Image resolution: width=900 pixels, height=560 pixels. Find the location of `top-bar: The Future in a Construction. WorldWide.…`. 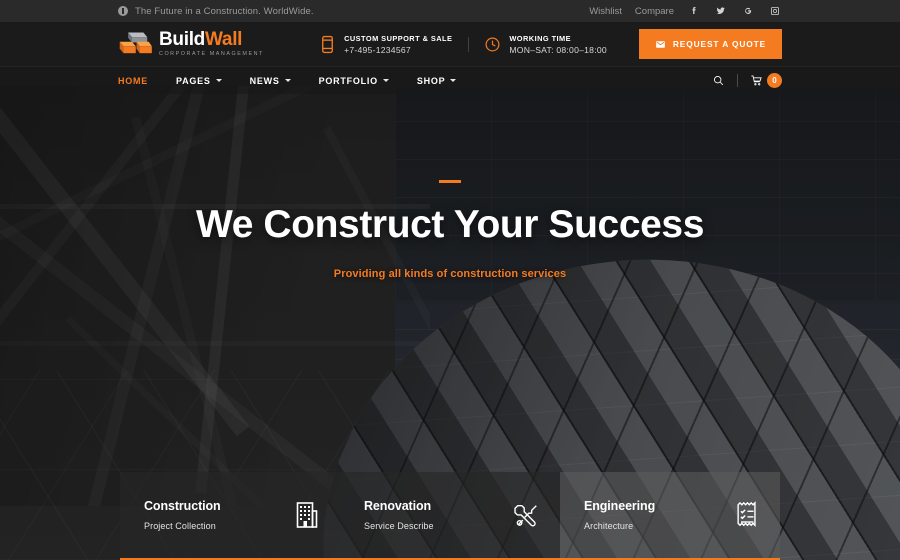

top-bar: The Future in a Construction. WorldWide.… is located at coordinates (450, 11).